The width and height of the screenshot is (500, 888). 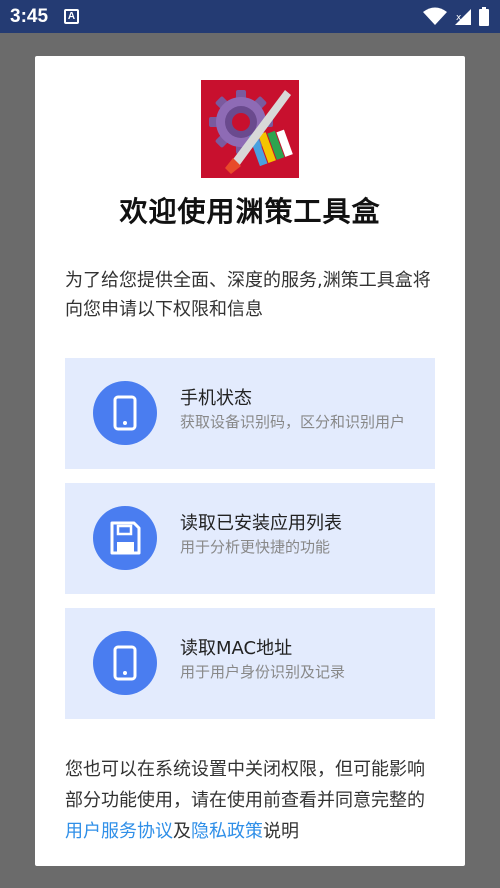 What do you see at coordinates (216, 398) in the screenshot?
I see `permission-title: 手机状态` at bounding box center [216, 398].